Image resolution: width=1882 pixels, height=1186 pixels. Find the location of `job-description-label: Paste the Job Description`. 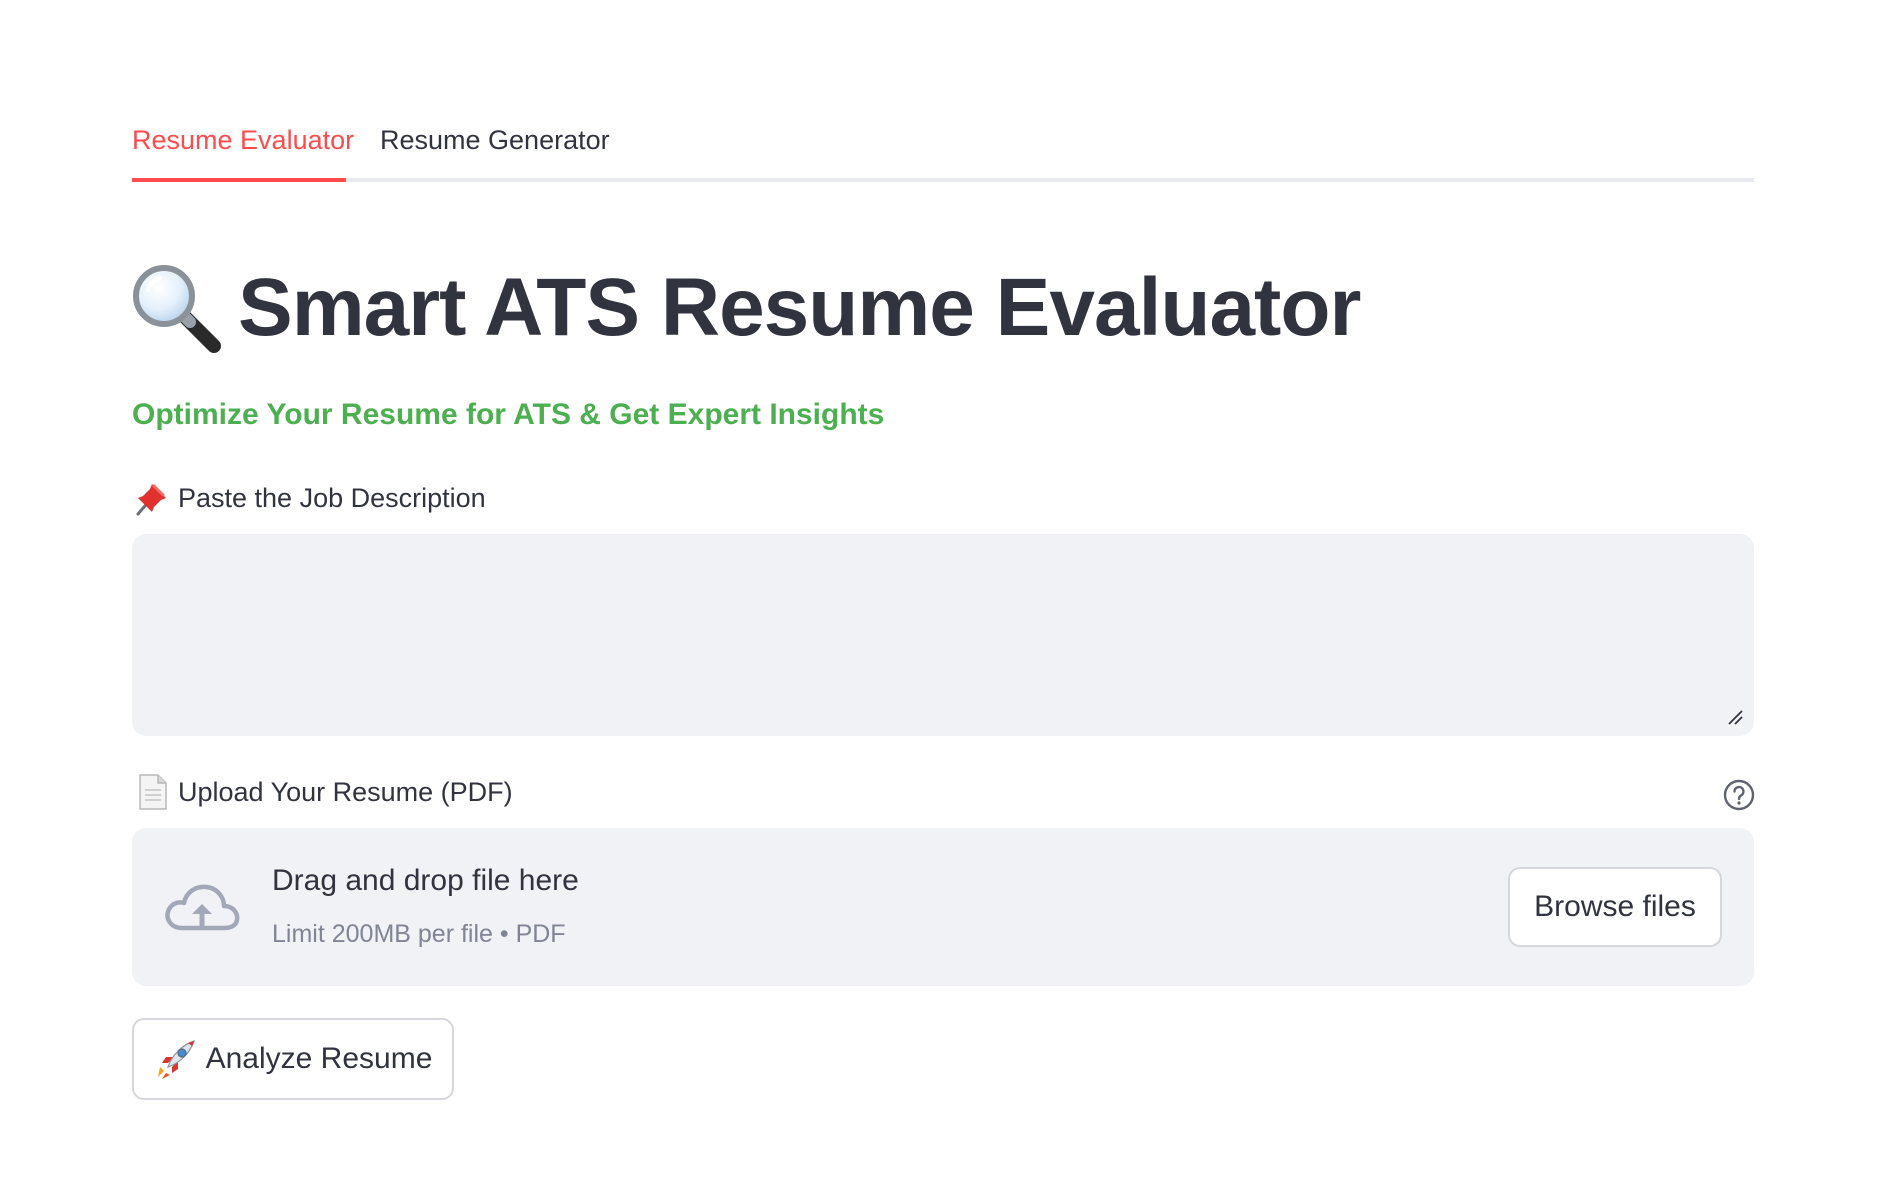

job-description-label: Paste the Job Description is located at coordinates (309, 498).